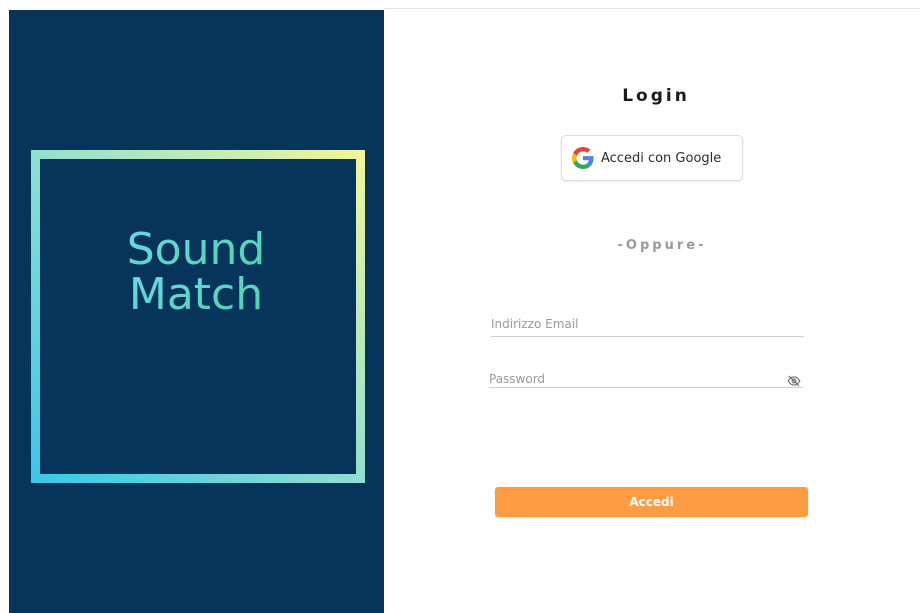 This screenshot has height=613, width=920. I want to click on logo-word-sound: Sound, so click(196, 249).